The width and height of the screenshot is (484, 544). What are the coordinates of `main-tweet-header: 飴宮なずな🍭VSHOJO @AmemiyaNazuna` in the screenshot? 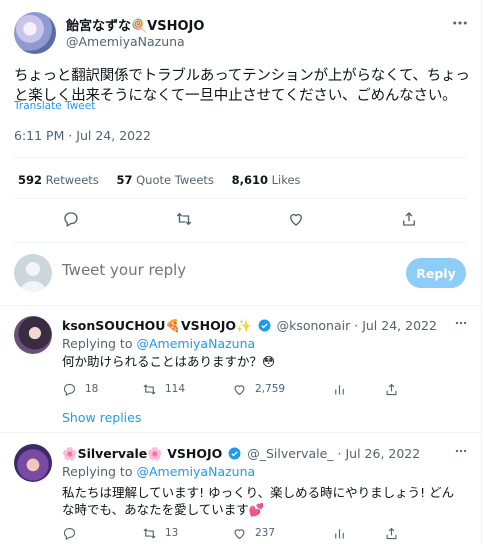 It's located at (242, 34).